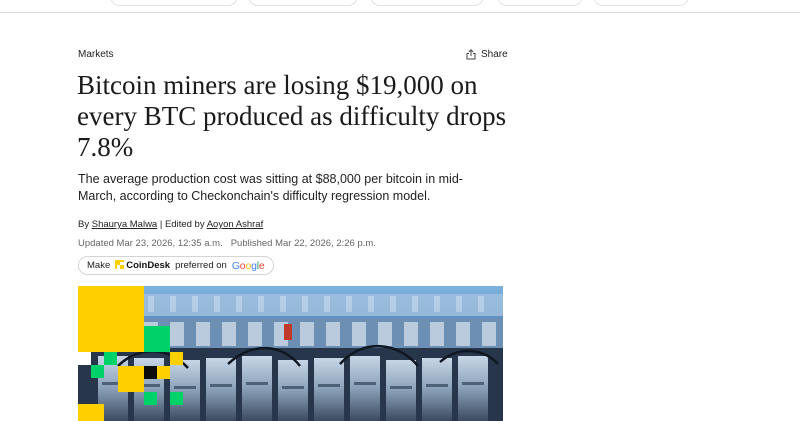 This screenshot has width=800, height=421. What do you see at coordinates (201, 265) in the screenshot?
I see `preferred-on-label: preferred on` at bounding box center [201, 265].